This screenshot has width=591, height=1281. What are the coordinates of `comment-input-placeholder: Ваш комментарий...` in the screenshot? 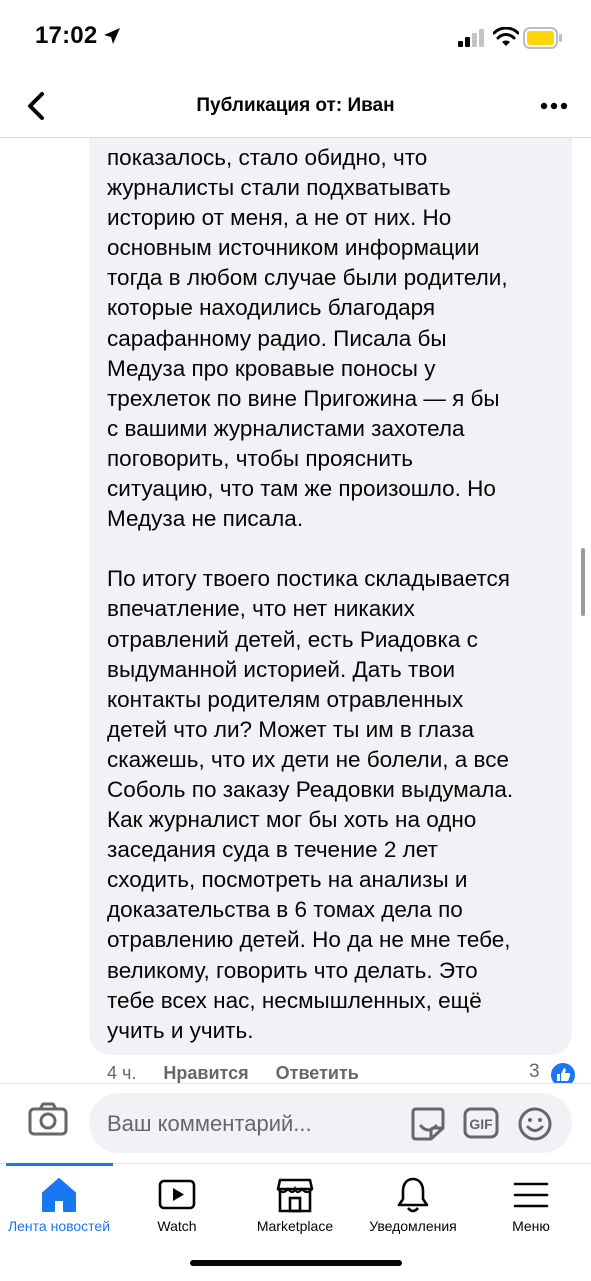 It's located at (209, 1123).